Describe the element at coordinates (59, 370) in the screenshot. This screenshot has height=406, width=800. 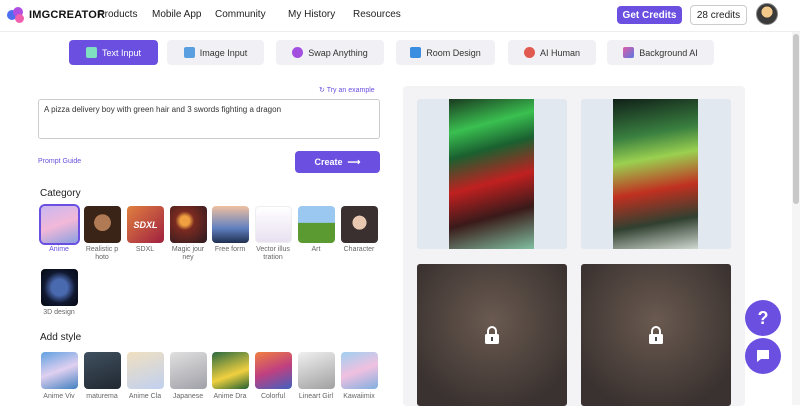
I see `style-anime-vivid` at that location.